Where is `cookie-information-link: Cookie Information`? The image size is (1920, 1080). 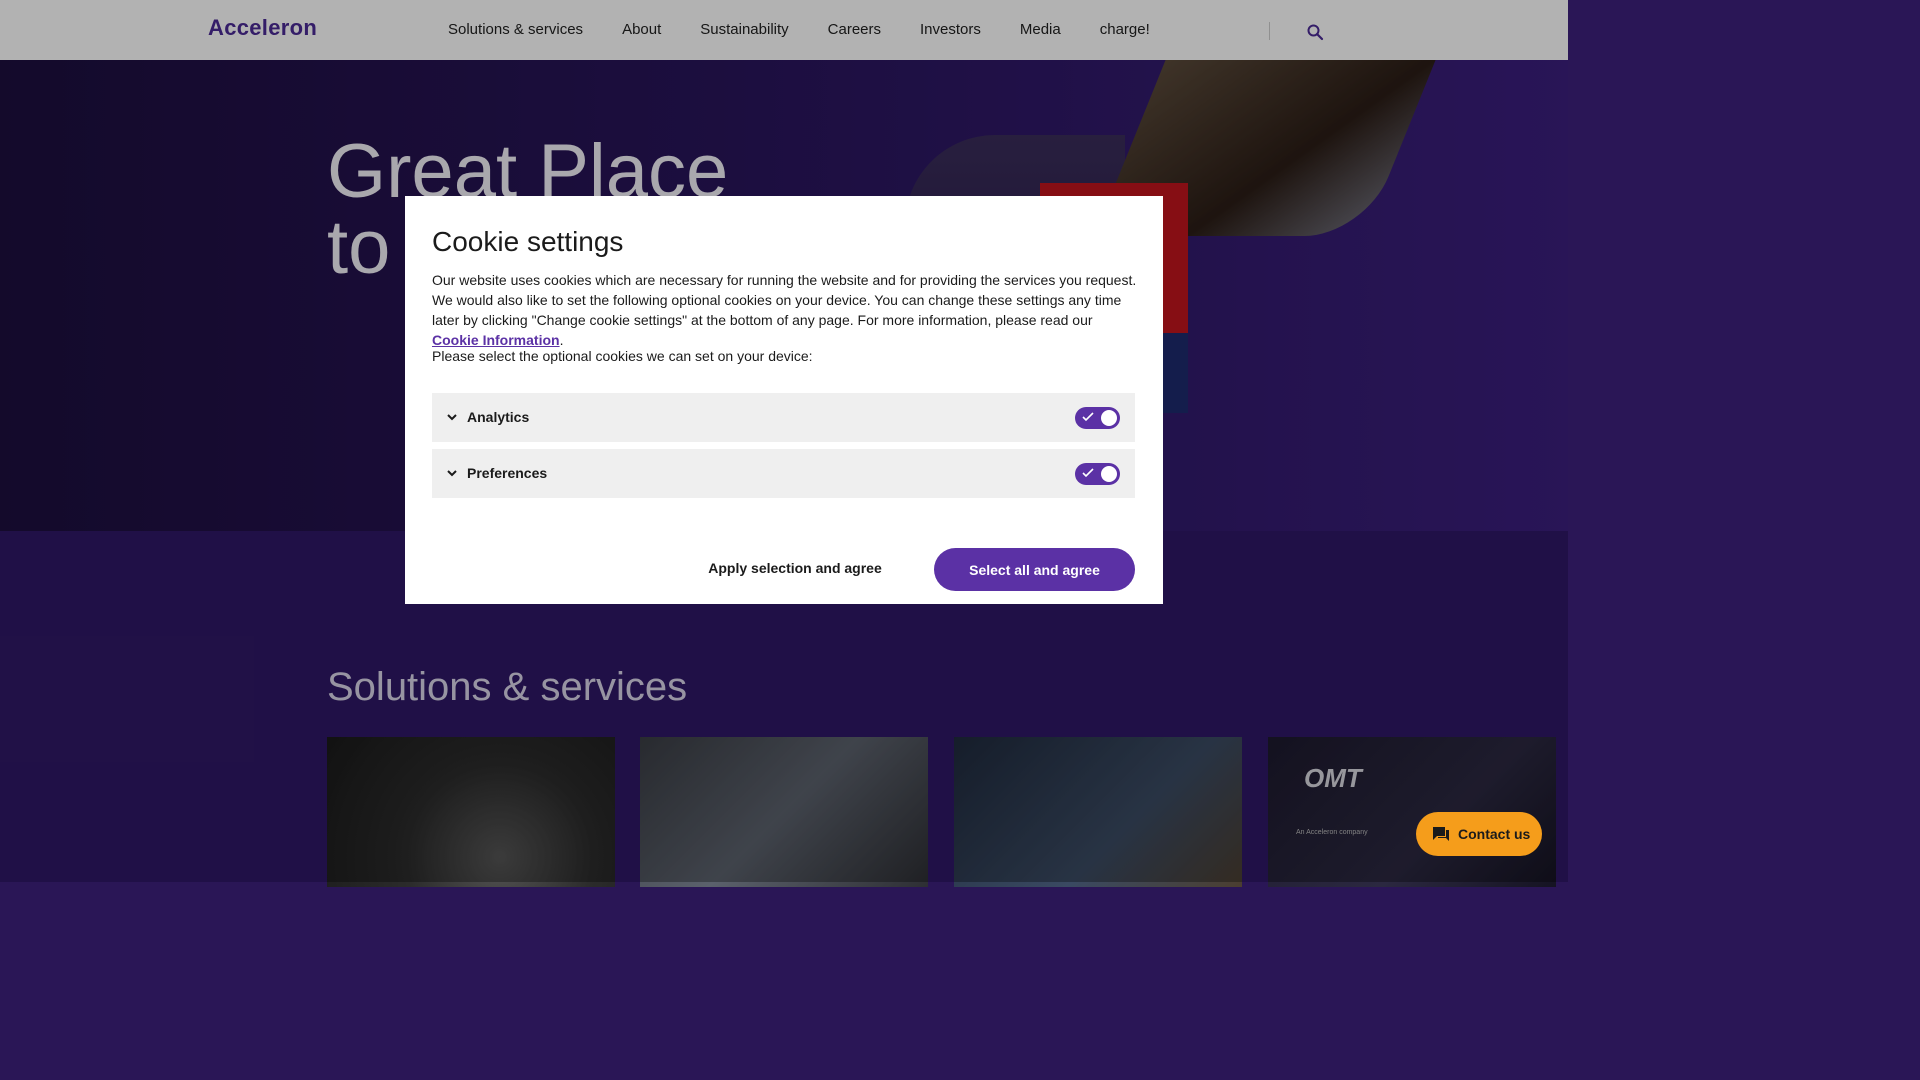 cookie-information-link: Cookie Information is located at coordinates (496, 340).